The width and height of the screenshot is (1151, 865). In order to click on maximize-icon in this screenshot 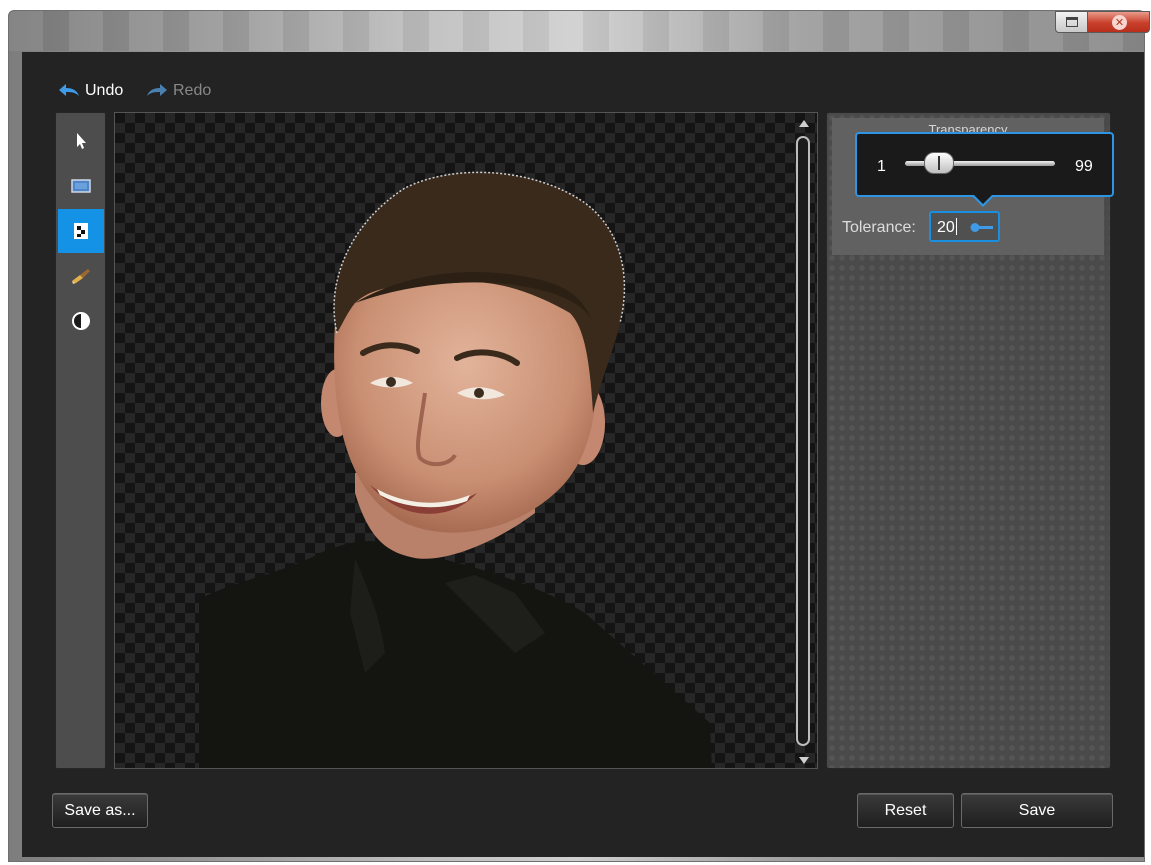, I will do `click(1072, 22)`.